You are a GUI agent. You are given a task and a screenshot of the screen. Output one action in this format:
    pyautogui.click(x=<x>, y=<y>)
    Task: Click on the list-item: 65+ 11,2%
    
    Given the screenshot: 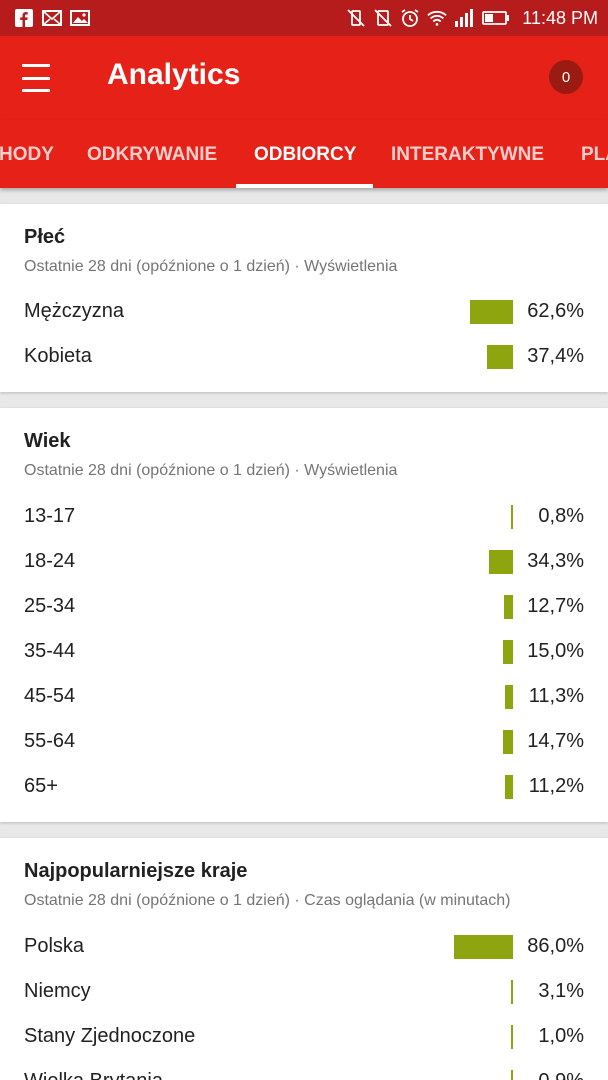 What is the action you would take?
    pyautogui.click(x=304, y=787)
    